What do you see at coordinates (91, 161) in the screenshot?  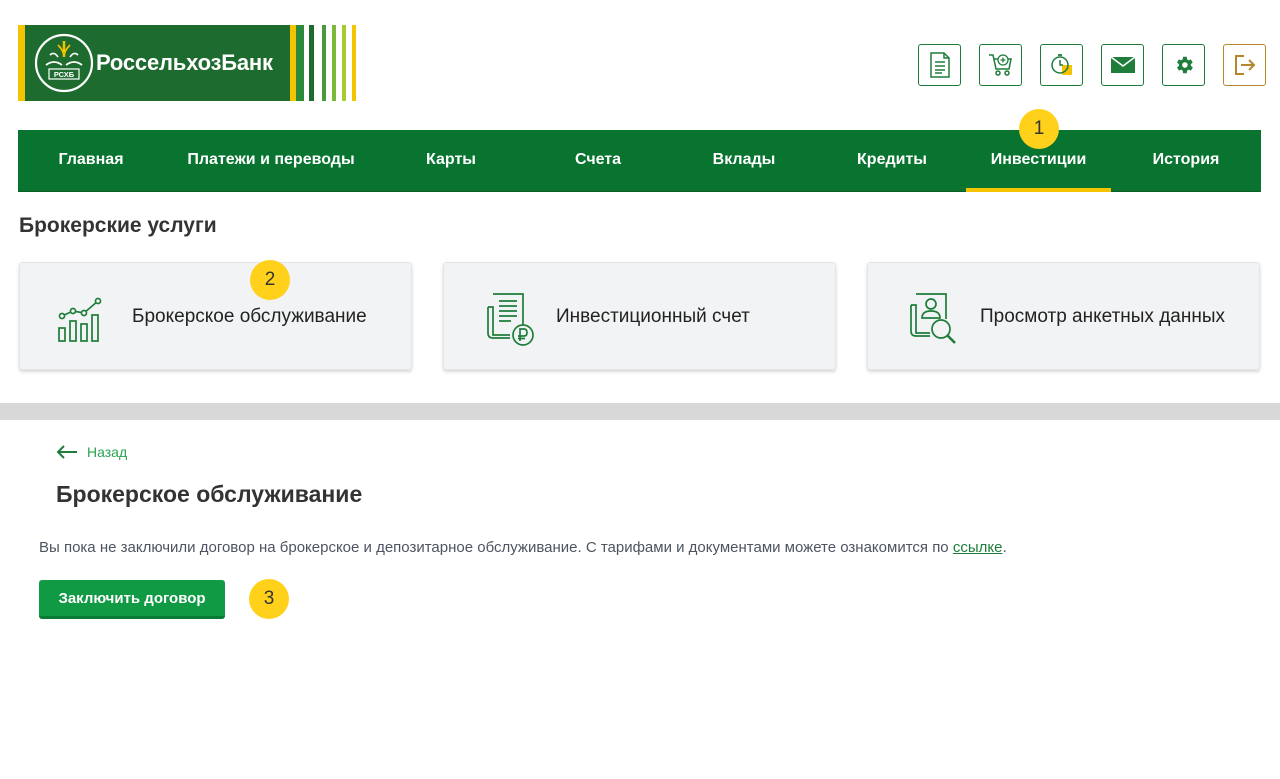 I see `nav-item-home: Главная` at bounding box center [91, 161].